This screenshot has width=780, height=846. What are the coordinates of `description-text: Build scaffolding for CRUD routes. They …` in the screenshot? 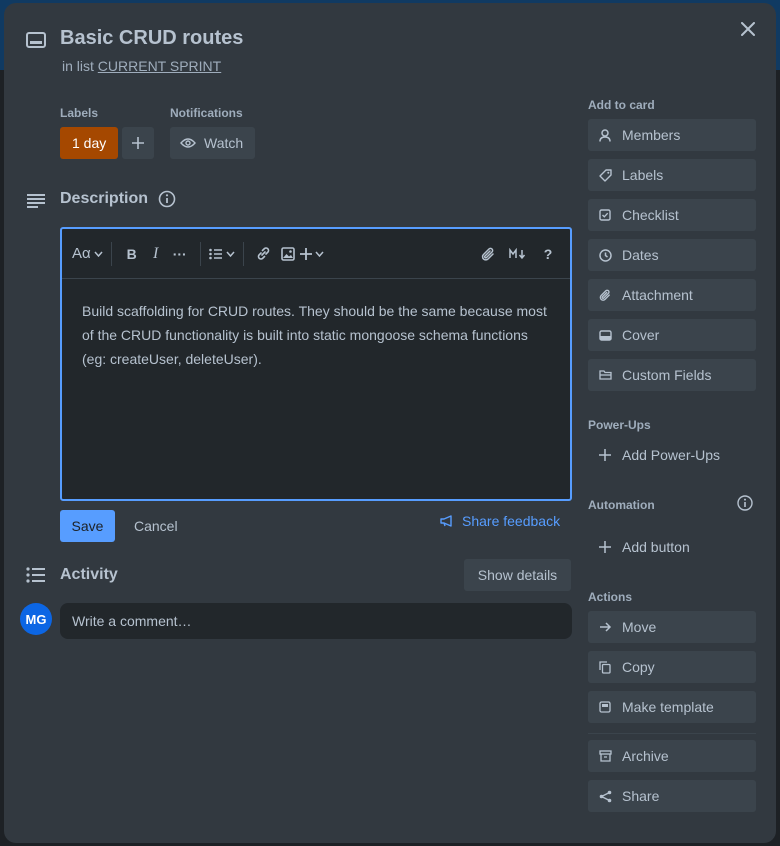 It's located at (316, 335).